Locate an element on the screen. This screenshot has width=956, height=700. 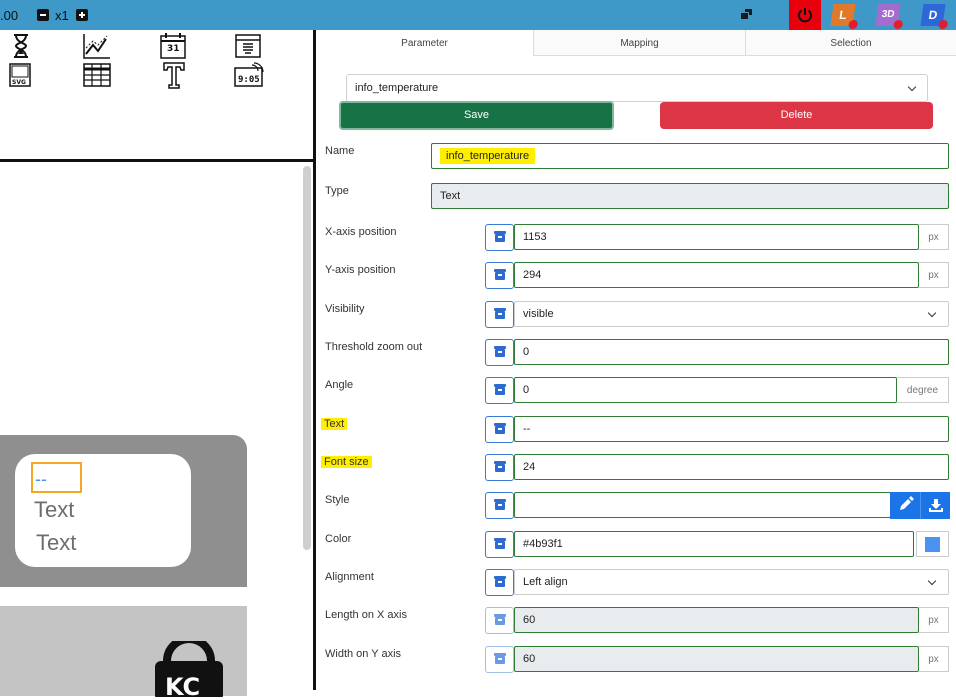
text-label: Text is located at coordinates (334, 424).